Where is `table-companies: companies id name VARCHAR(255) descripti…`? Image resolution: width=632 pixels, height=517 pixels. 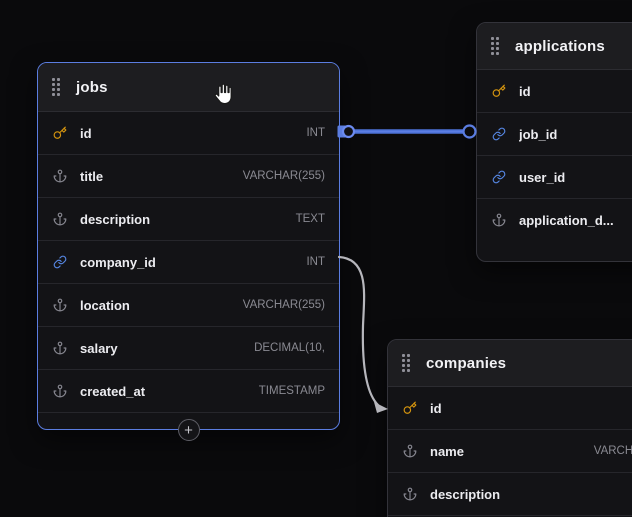
table-companies: companies id name VARCHAR(255) descripti… is located at coordinates (509, 428).